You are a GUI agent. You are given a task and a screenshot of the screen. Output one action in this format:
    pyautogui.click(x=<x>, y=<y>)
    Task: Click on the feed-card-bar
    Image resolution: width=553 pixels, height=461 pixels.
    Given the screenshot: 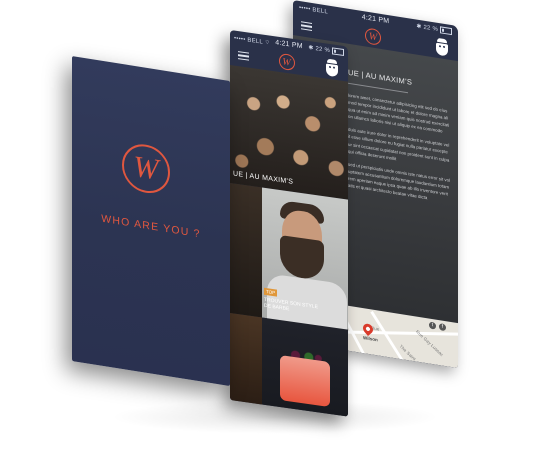 What is the action you would take?
    pyautogui.click(x=246, y=360)
    